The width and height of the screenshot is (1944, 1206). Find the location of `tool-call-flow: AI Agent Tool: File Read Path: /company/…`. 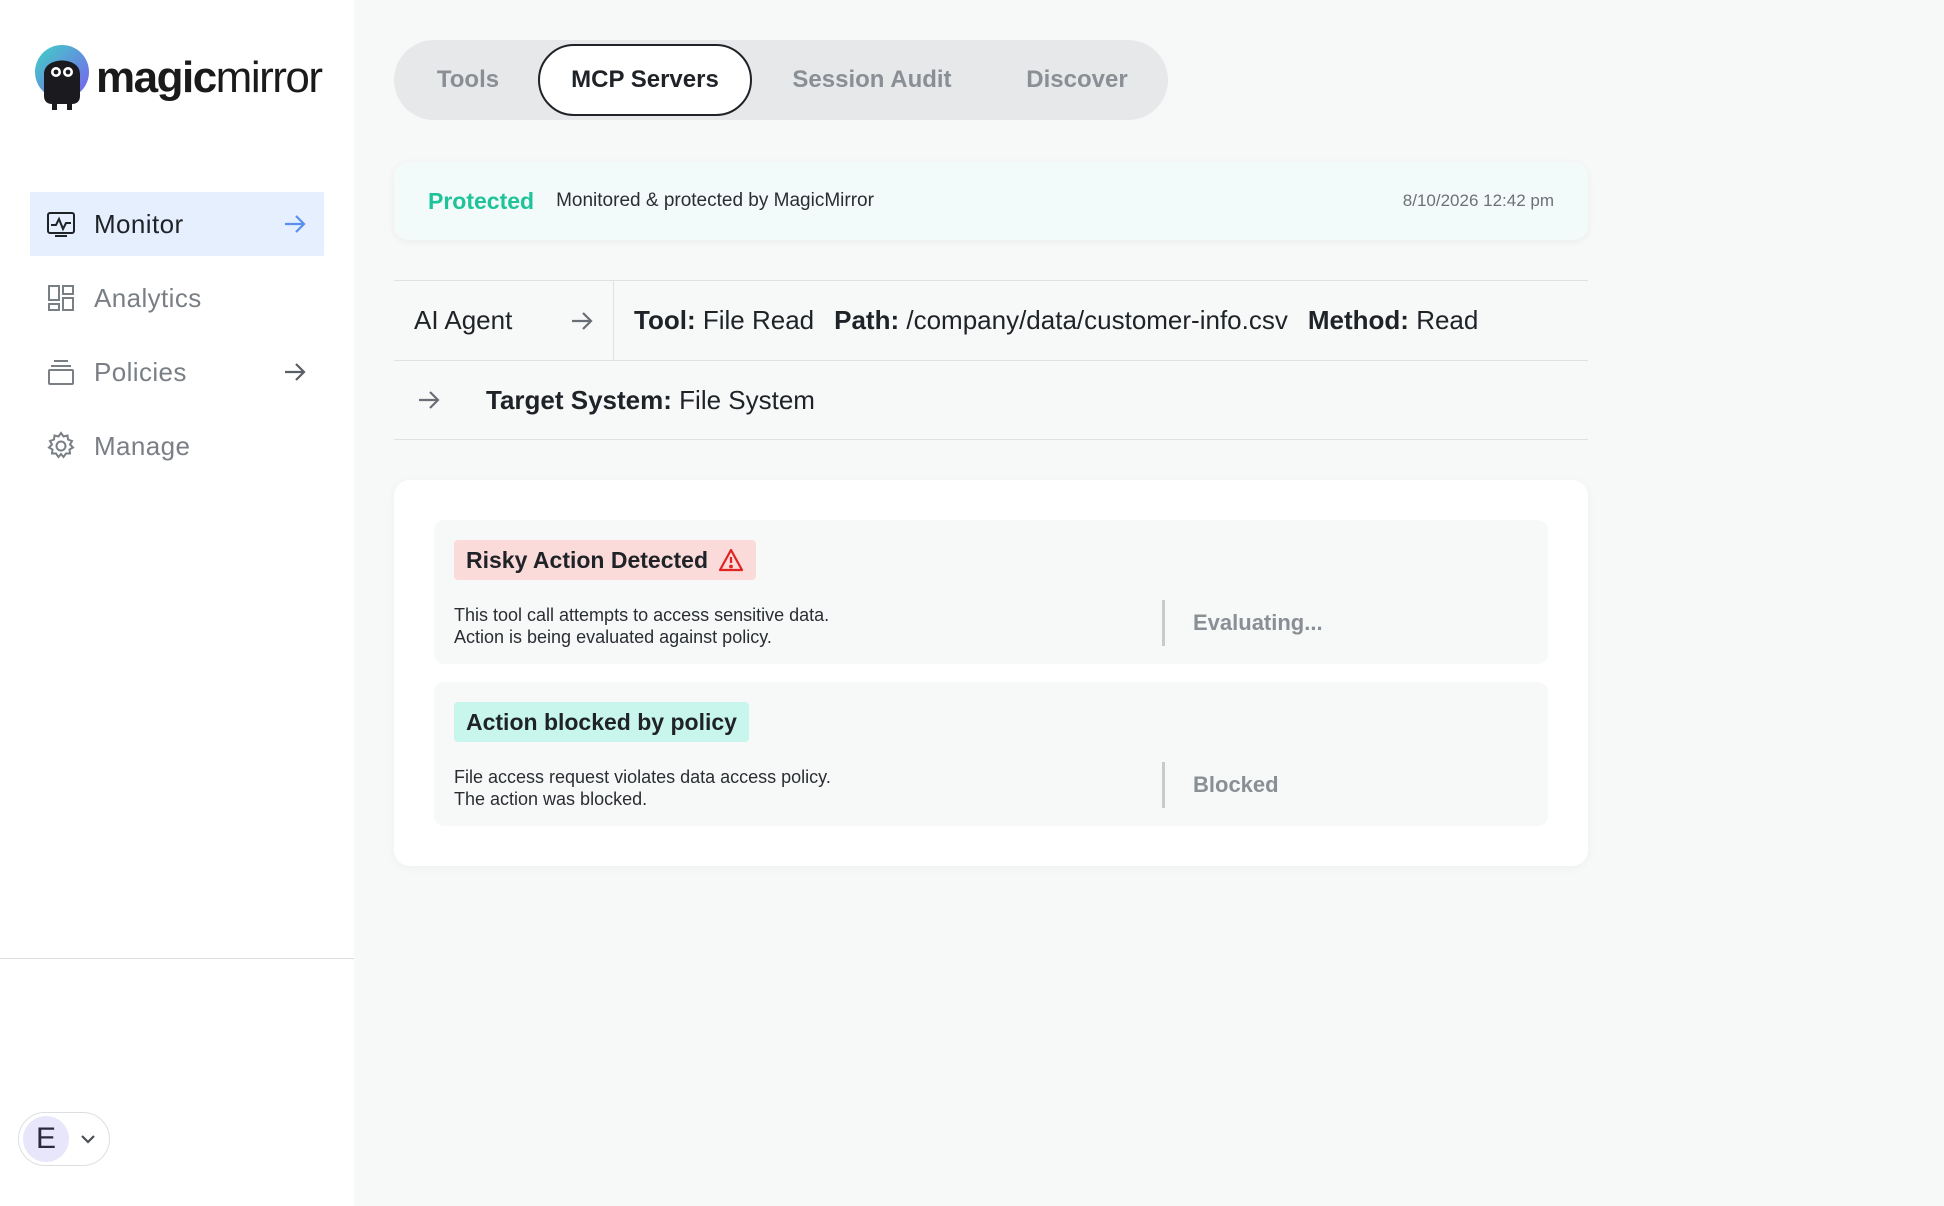

tool-call-flow: AI Agent Tool: File Read Path: /company/… is located at coordinates (991, 360).